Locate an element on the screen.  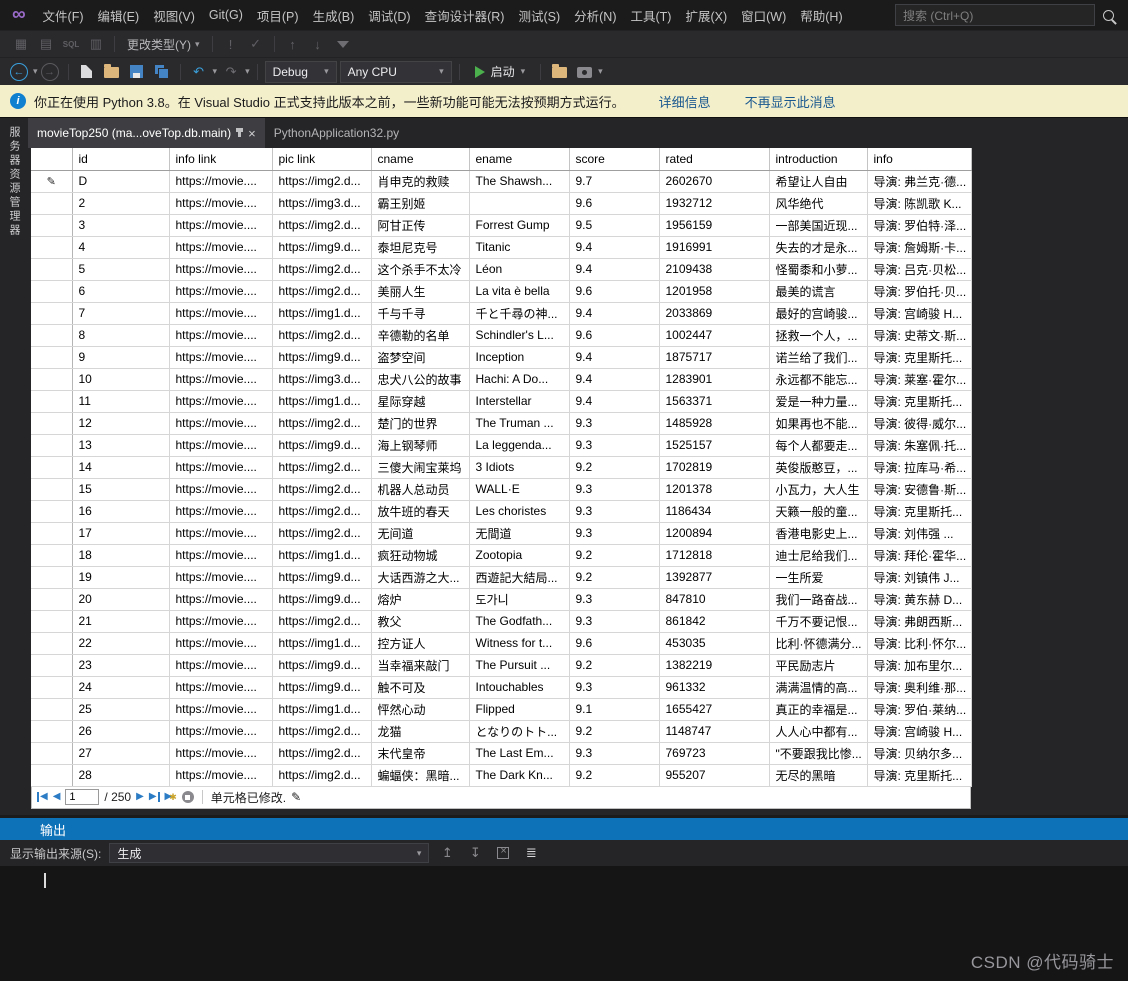
grid-cell: 1712818 is located at coordinates (714, 555).